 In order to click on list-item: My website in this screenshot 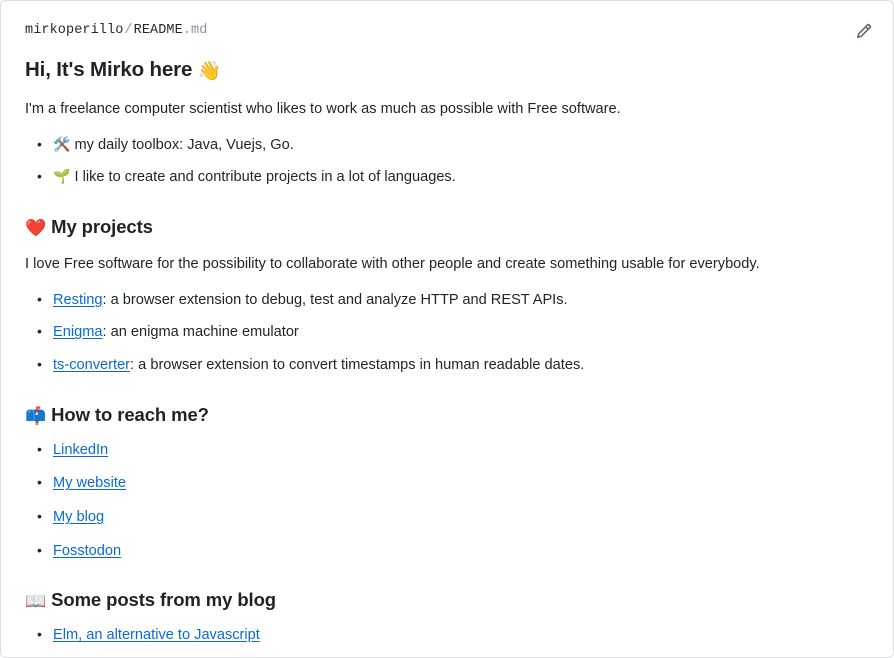, I will do `click(453, 483)`.